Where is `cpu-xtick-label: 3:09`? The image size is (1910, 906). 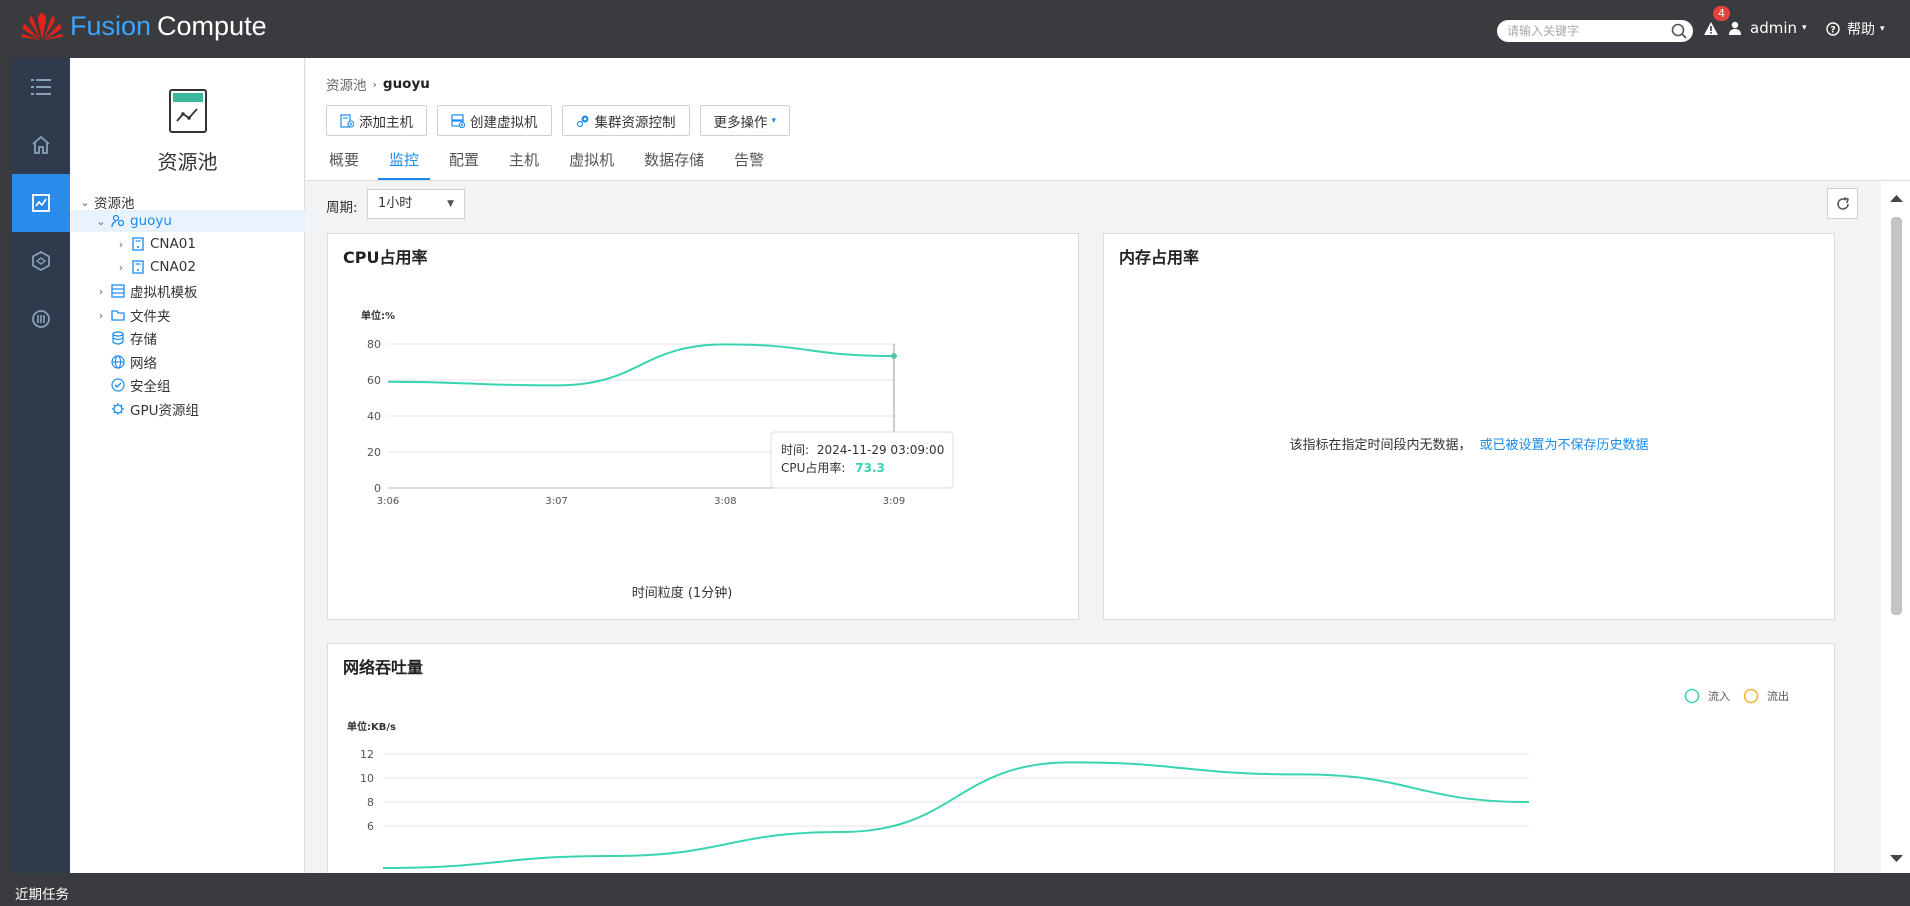 cpu-xtick-label: 3:09 is located at coordinates (894, 501).